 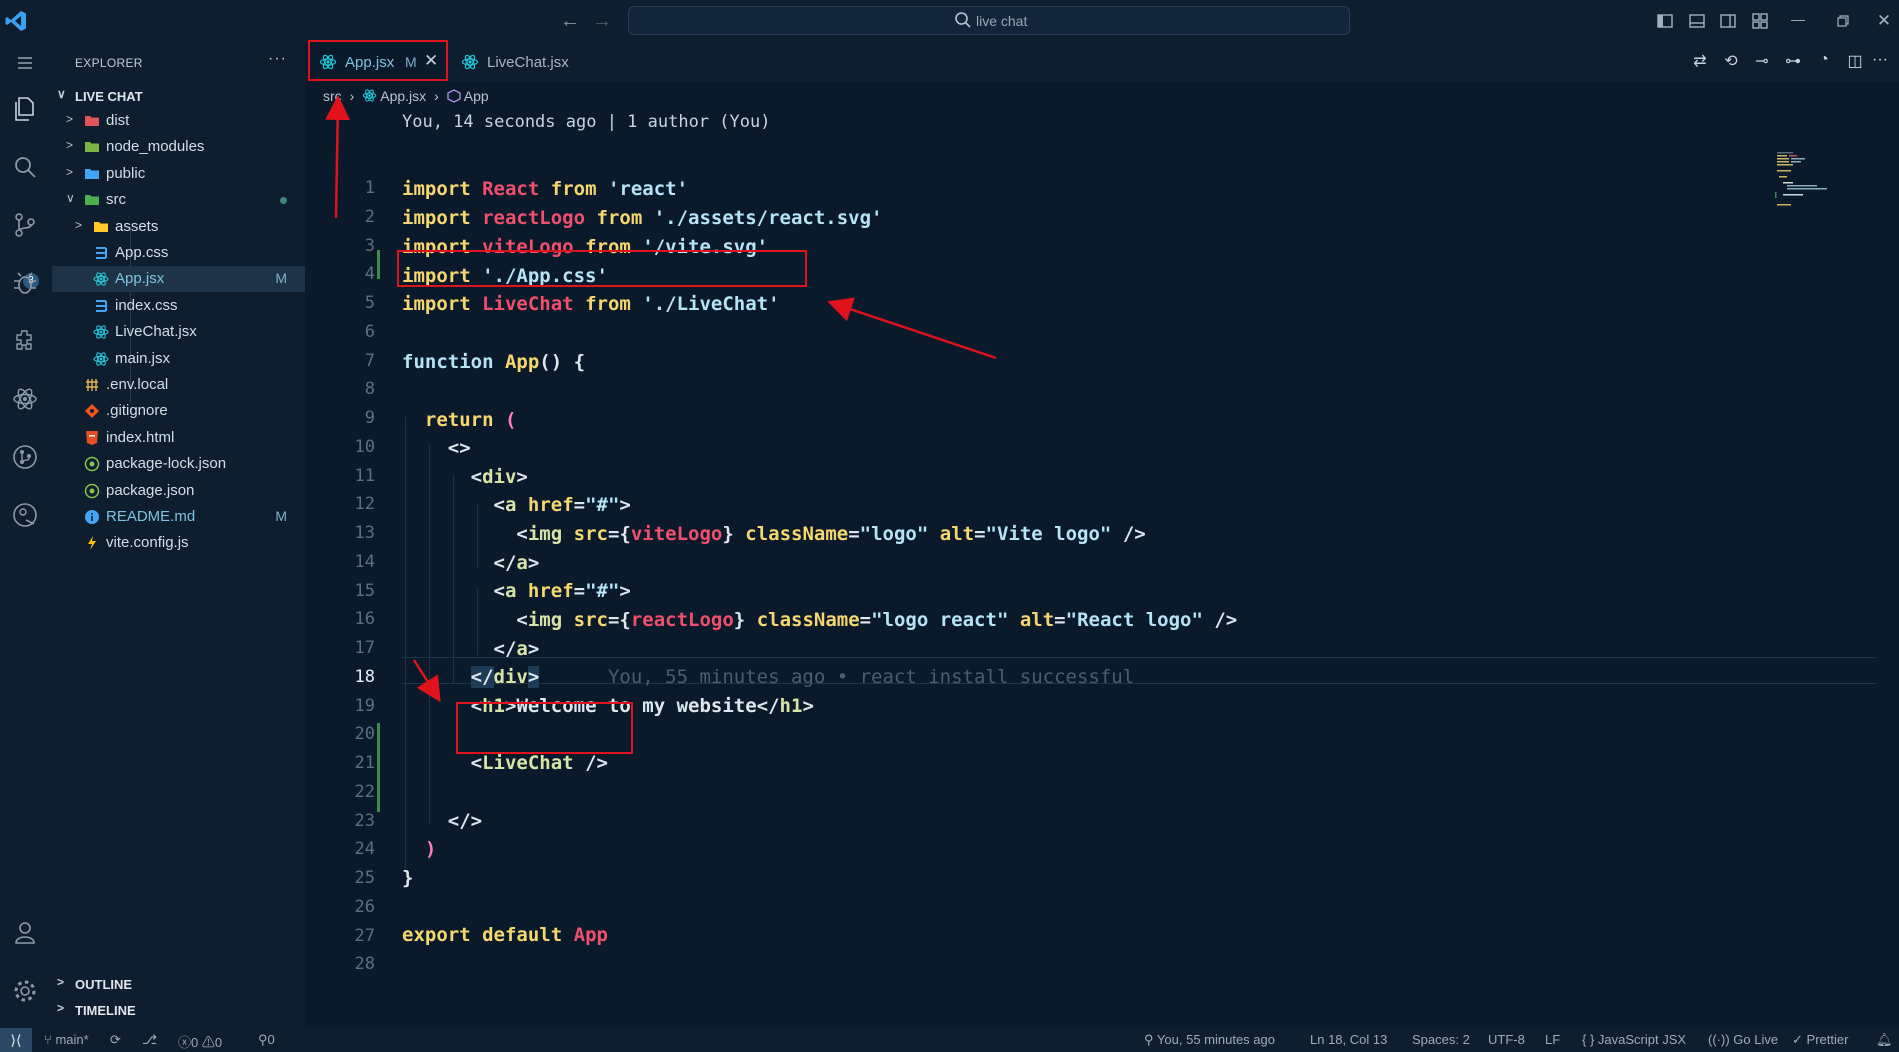 I want to click on sync-icon: ⟳, so click(x=115, y=1040).